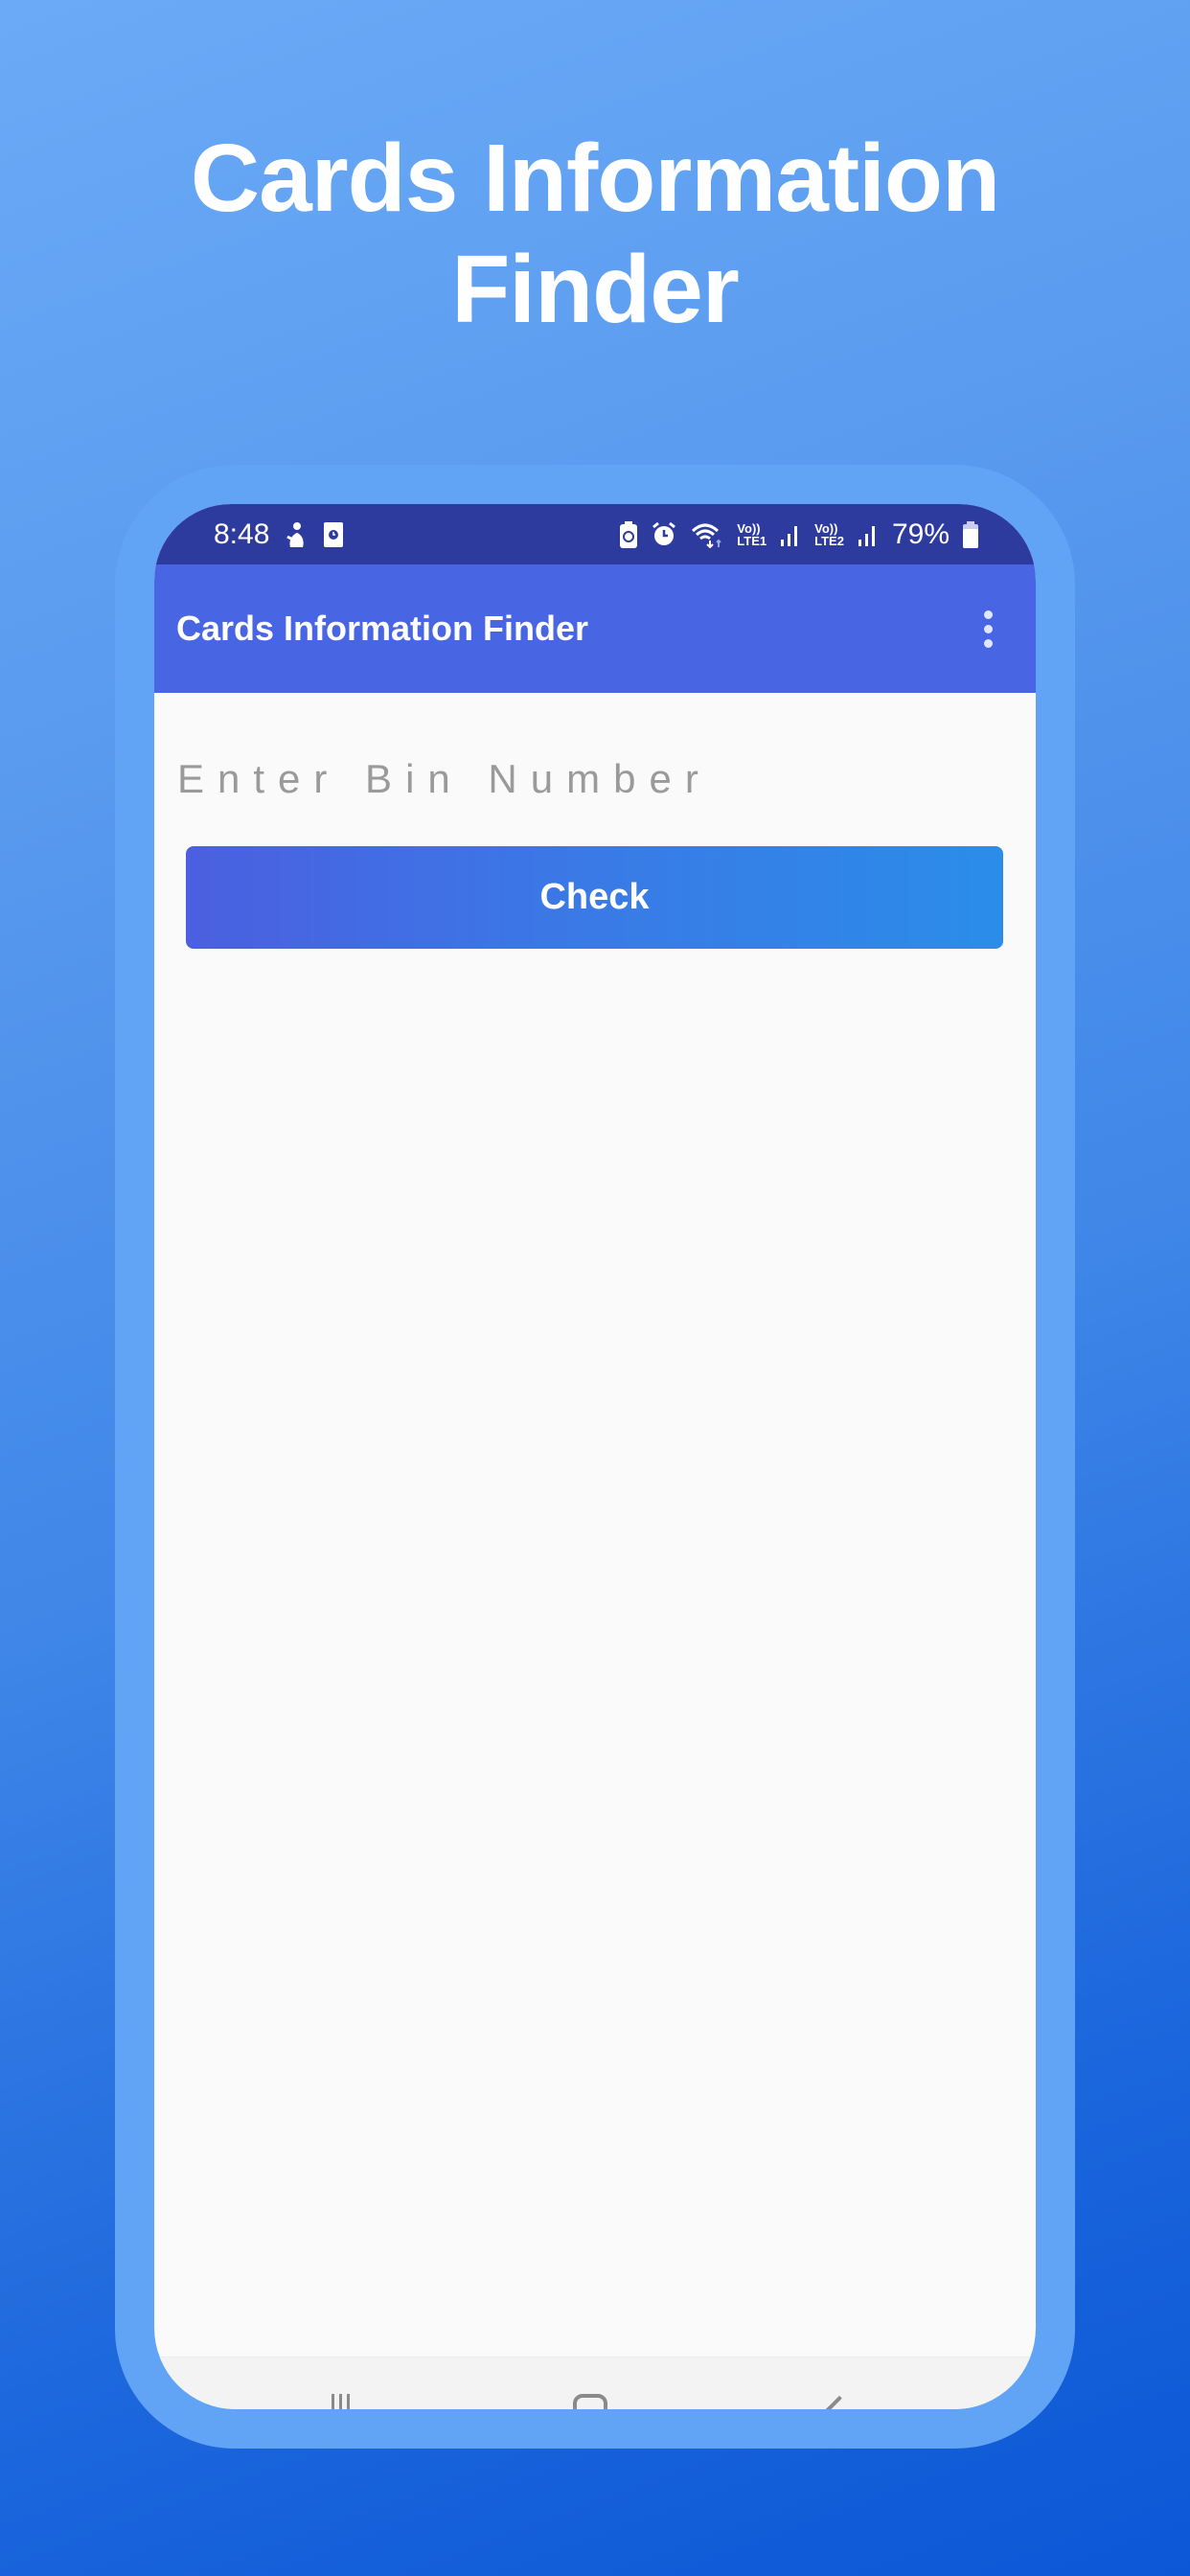  Describe the element at coordinates (664, 534) in the screenshot. I see `alarm-icon` at that location.